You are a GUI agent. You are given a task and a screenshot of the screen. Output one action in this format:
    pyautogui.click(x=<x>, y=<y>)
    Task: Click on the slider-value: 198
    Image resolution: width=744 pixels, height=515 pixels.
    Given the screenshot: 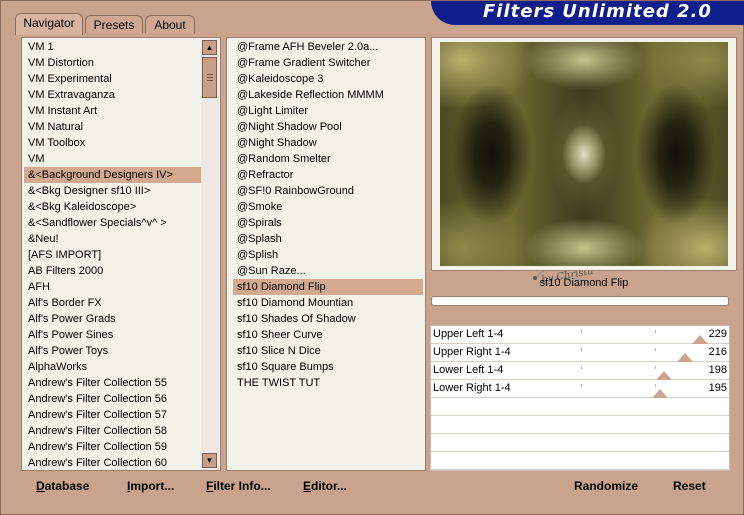 What is the action you would take?
    pyautogui.click(x=717, y=370)
    